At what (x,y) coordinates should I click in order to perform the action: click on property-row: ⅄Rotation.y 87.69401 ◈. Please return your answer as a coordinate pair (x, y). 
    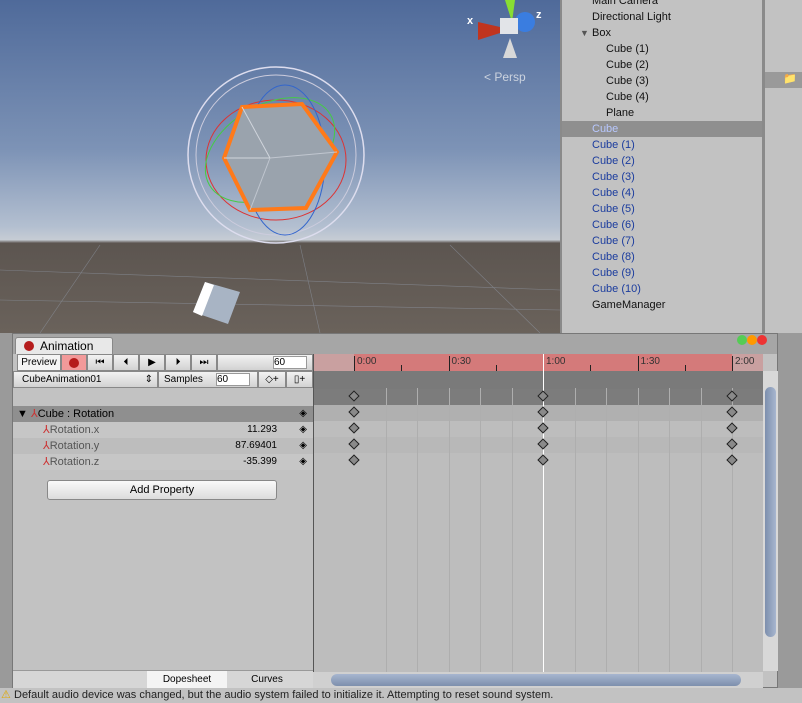
    Looking at the image, I should click on (163, 446).